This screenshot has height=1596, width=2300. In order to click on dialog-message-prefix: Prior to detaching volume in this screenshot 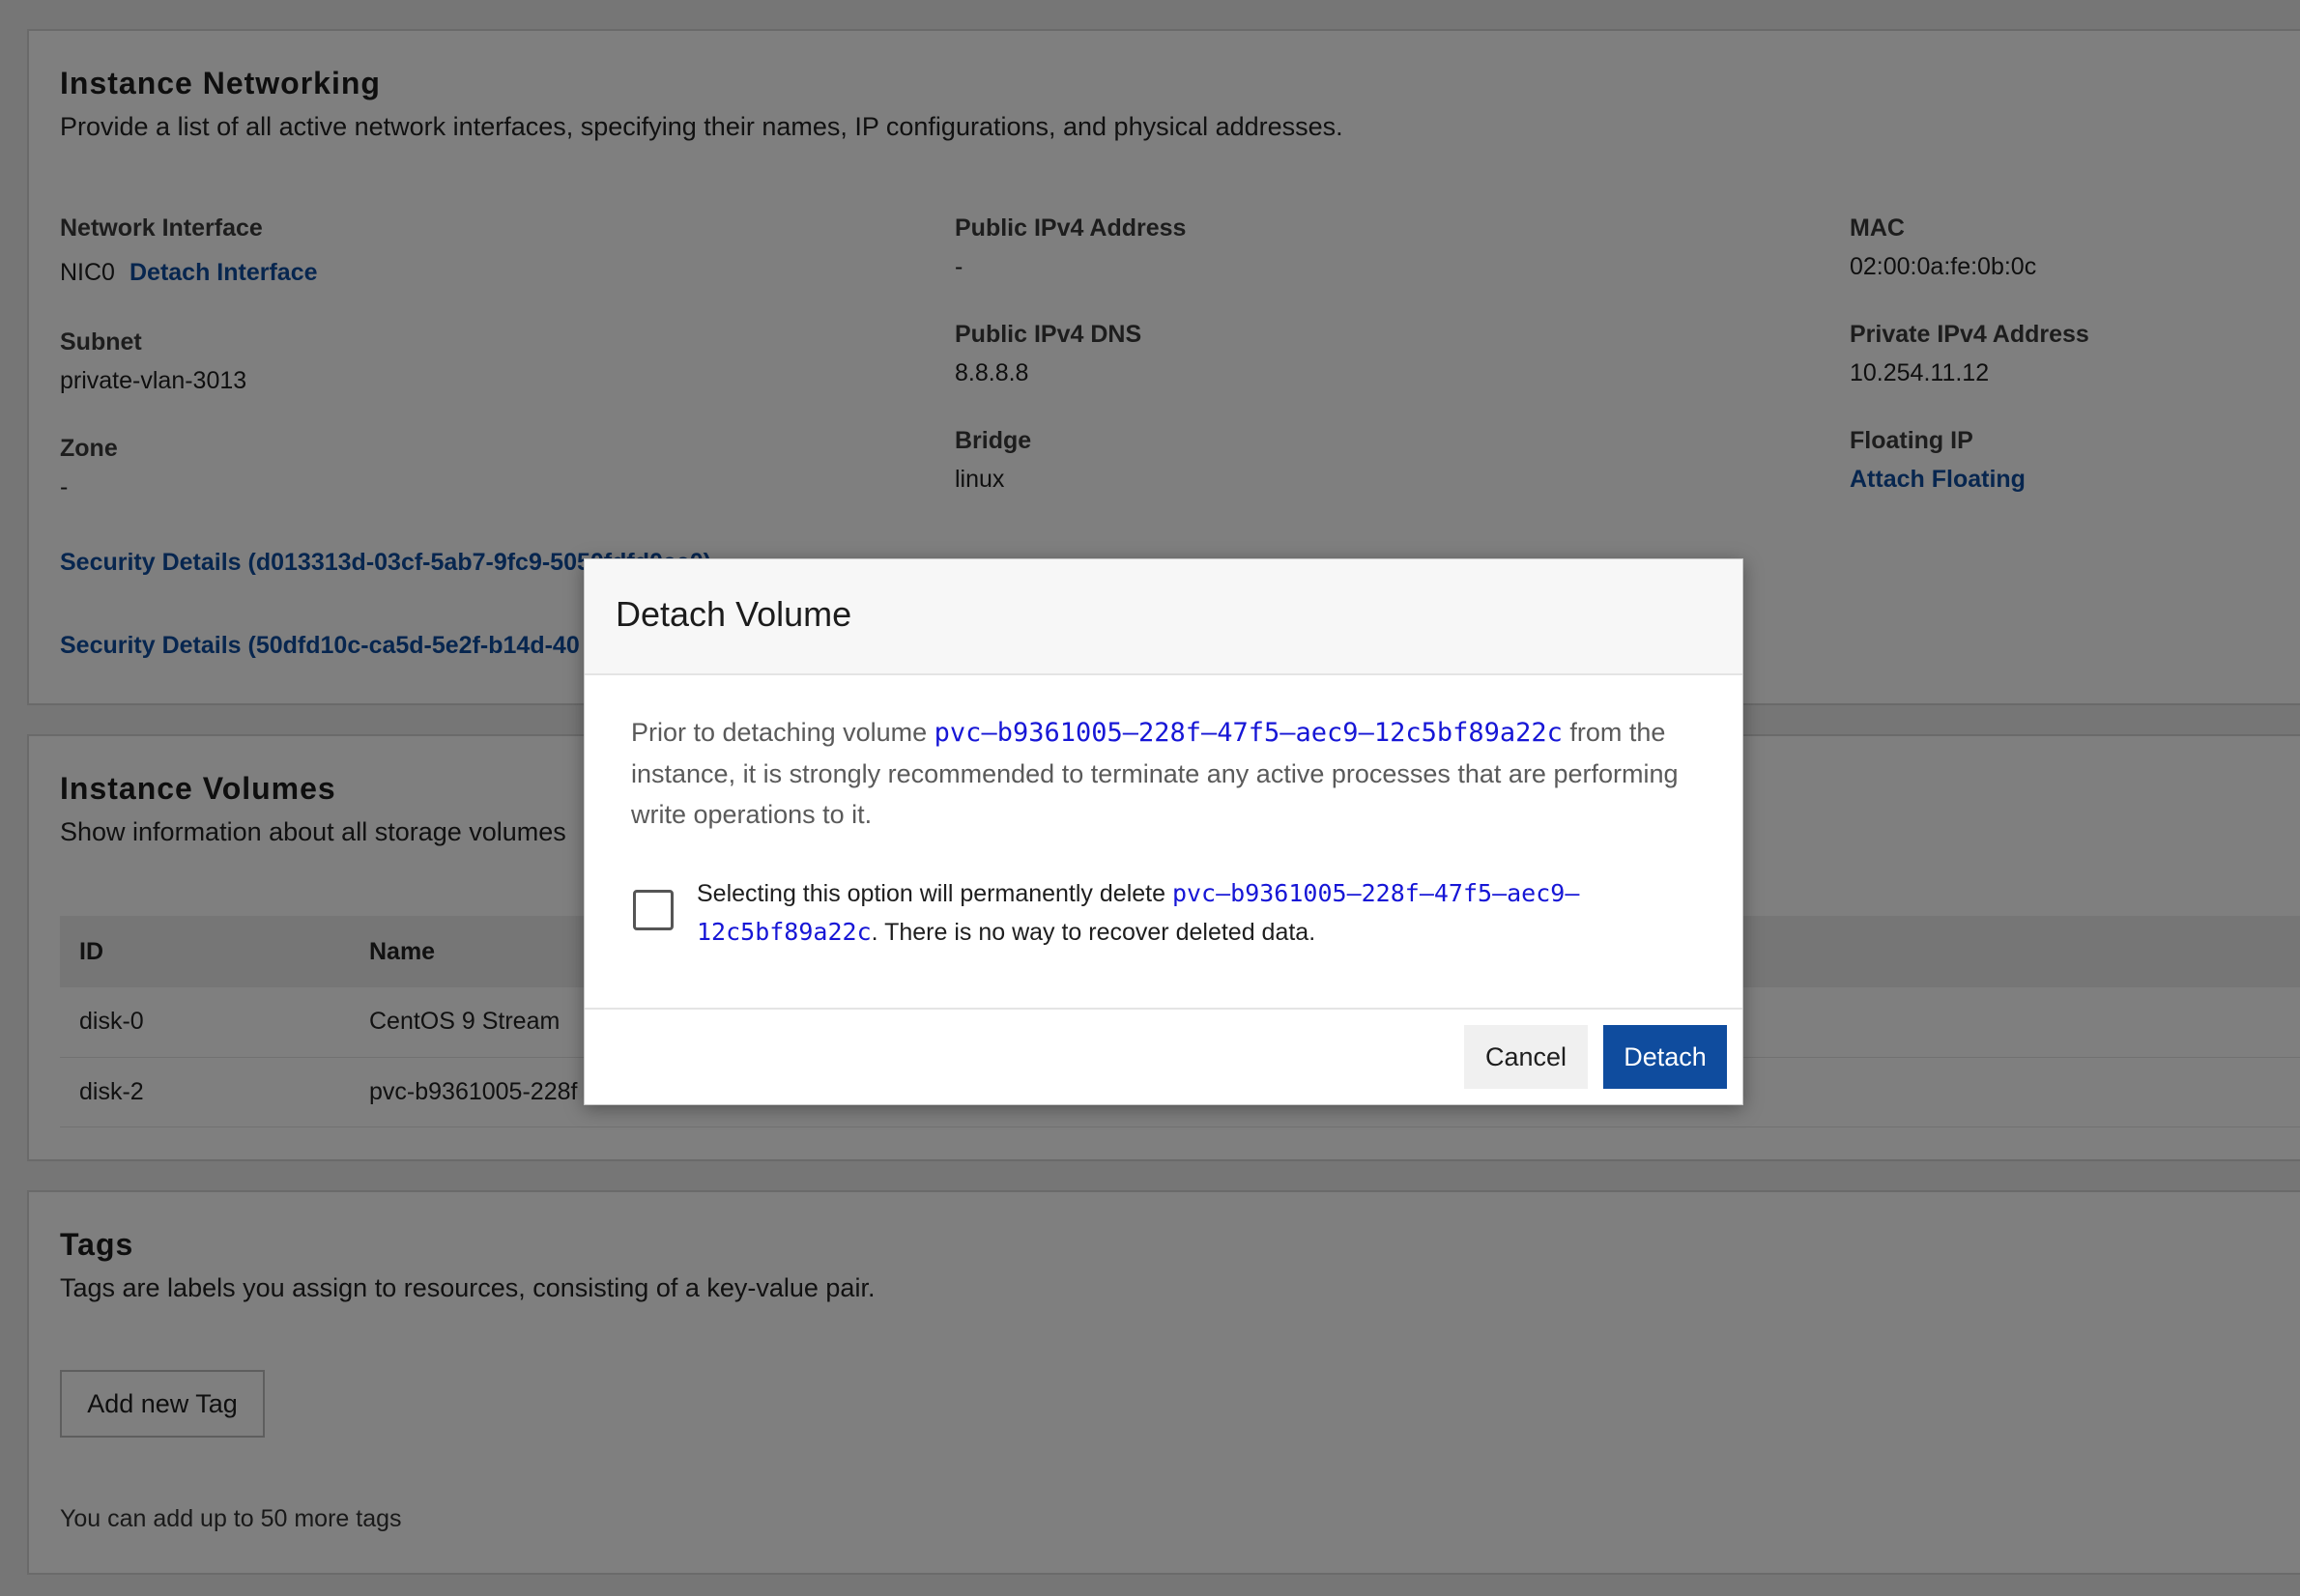, I will do `click(782, 733)`.